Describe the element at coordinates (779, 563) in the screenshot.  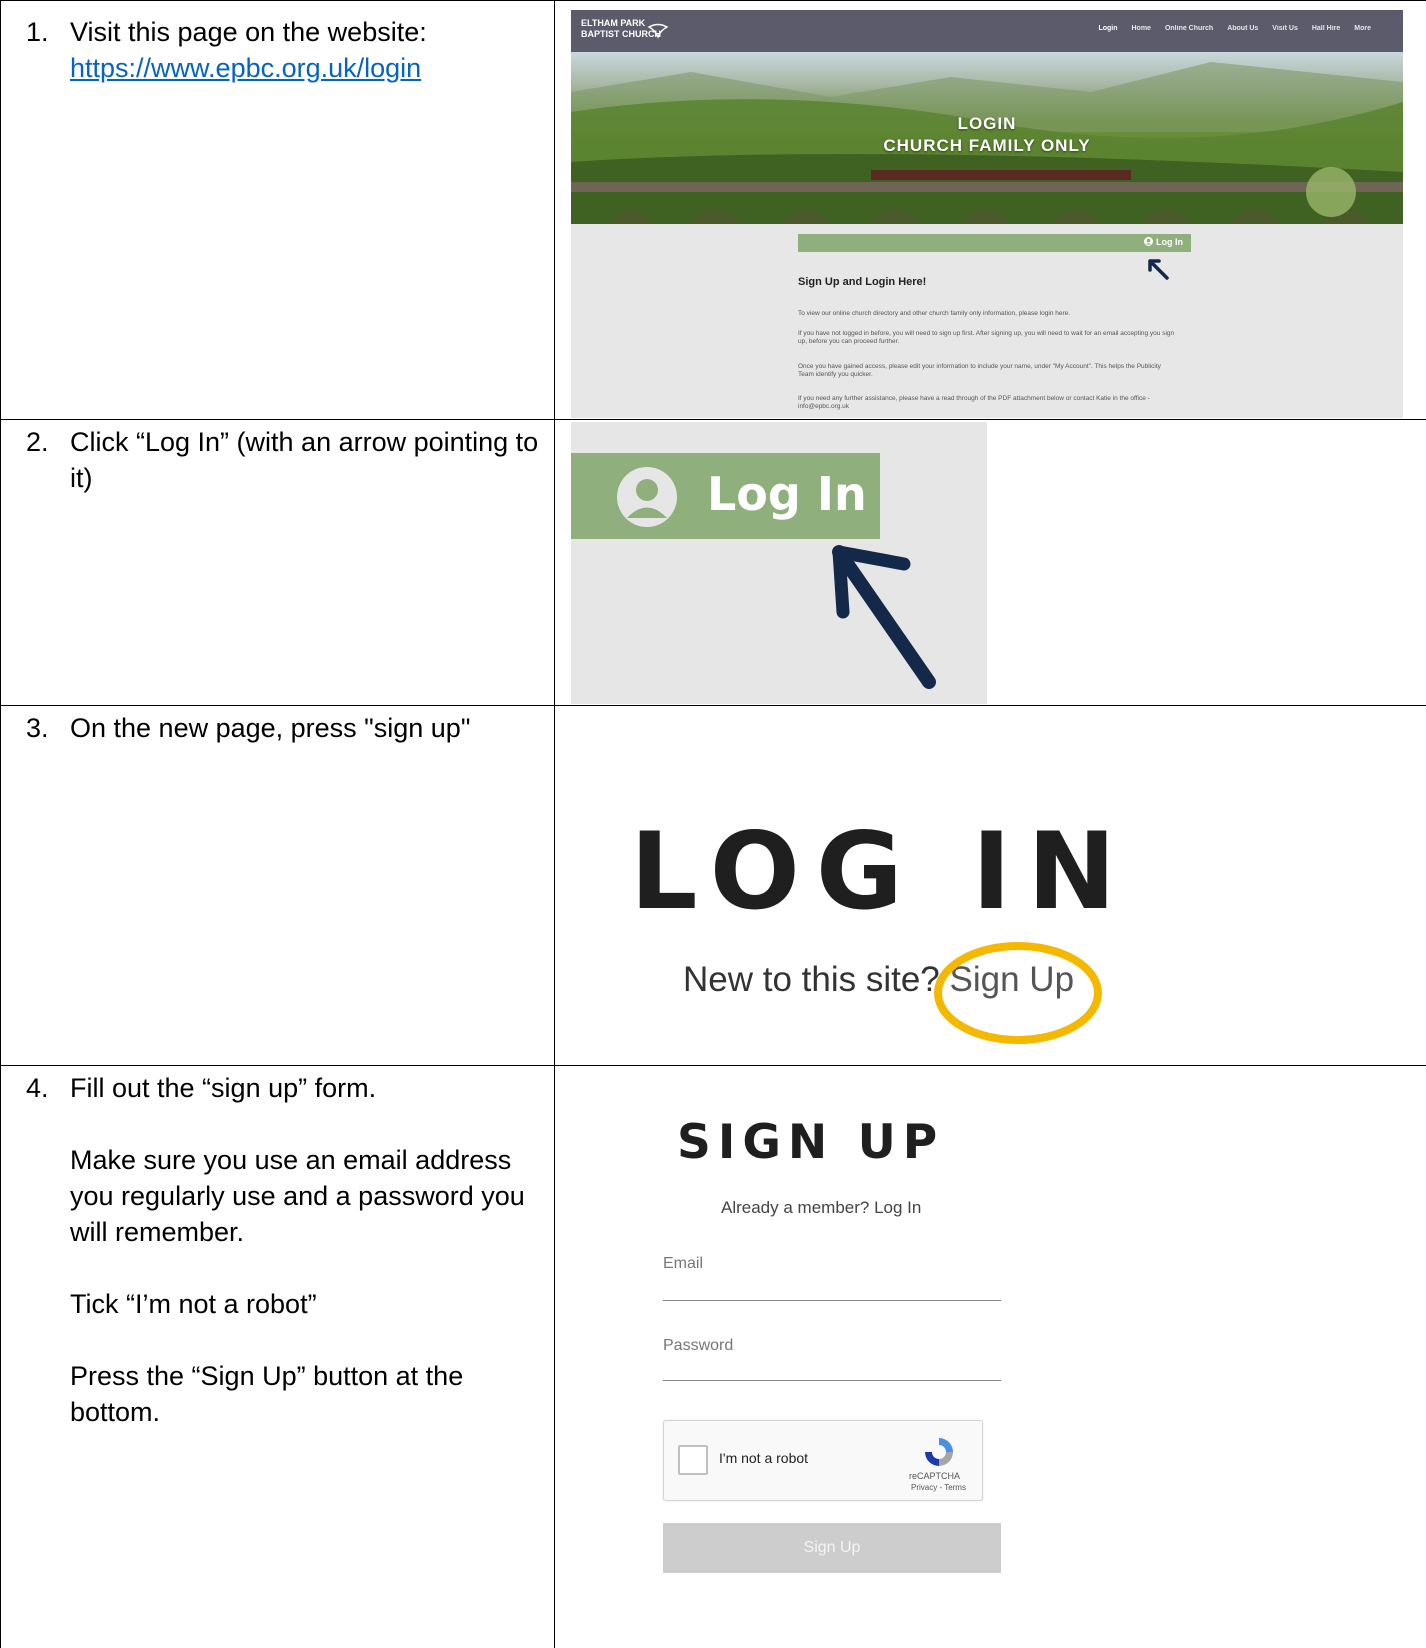
I see `login-button-zoom-screenshot: Log In` at that location.